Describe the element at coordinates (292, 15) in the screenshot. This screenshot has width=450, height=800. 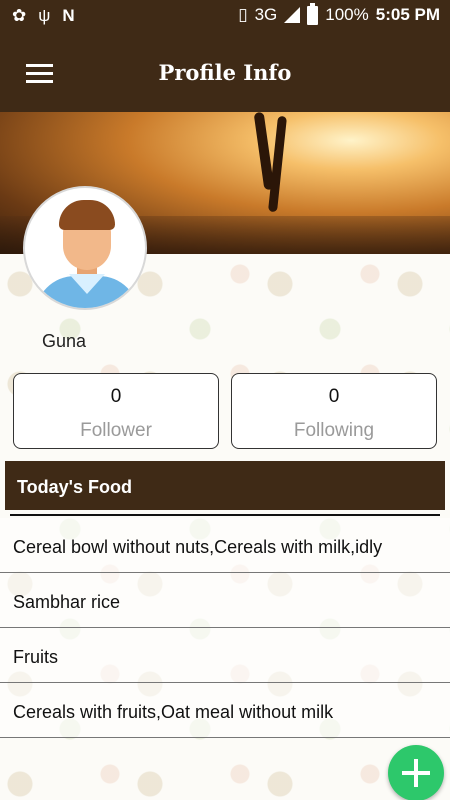
I see `signal-icon` at that location.